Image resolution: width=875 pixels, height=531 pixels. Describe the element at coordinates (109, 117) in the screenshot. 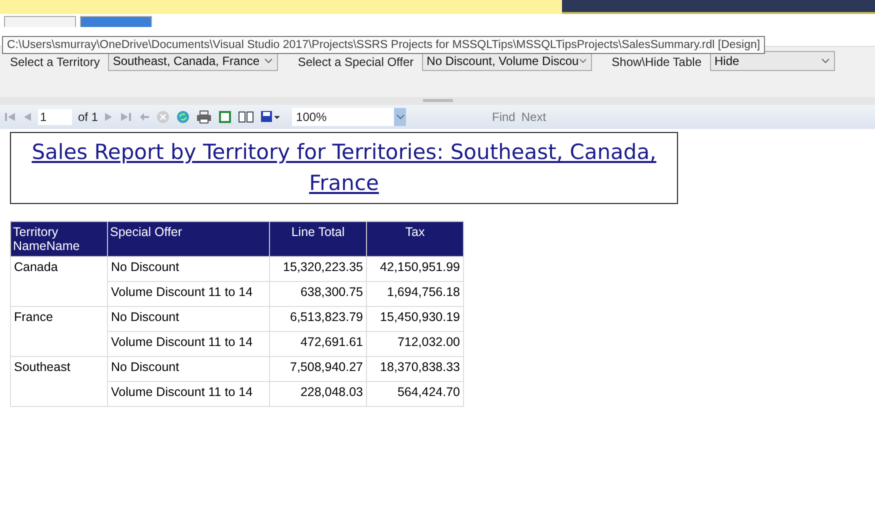

I see `next-page-icon` at that location.